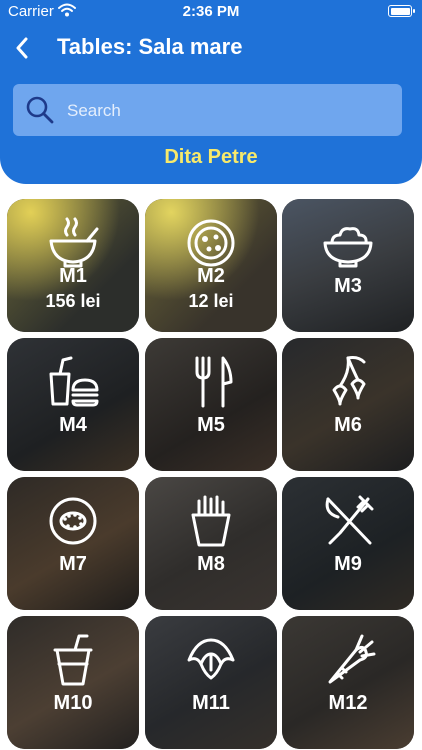 This screenshot has height=750, width=422. Describe the element at coordinates (73, 301) in the screenshot. I see `table-total: 156 lei` at that location.